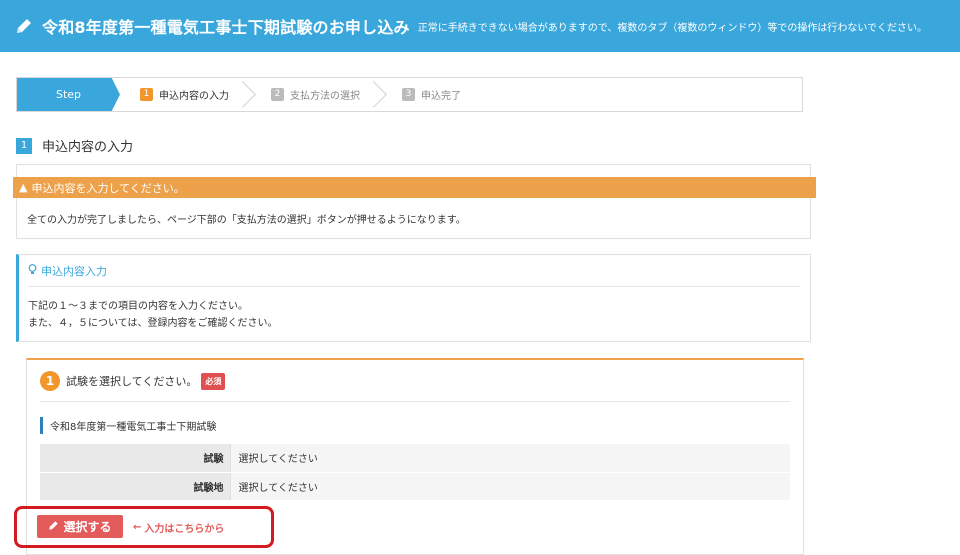  What do you see at coordinates (135, 486) in the screenshot?
I see `row-label: 試験地` at bounding box center [135, 486].